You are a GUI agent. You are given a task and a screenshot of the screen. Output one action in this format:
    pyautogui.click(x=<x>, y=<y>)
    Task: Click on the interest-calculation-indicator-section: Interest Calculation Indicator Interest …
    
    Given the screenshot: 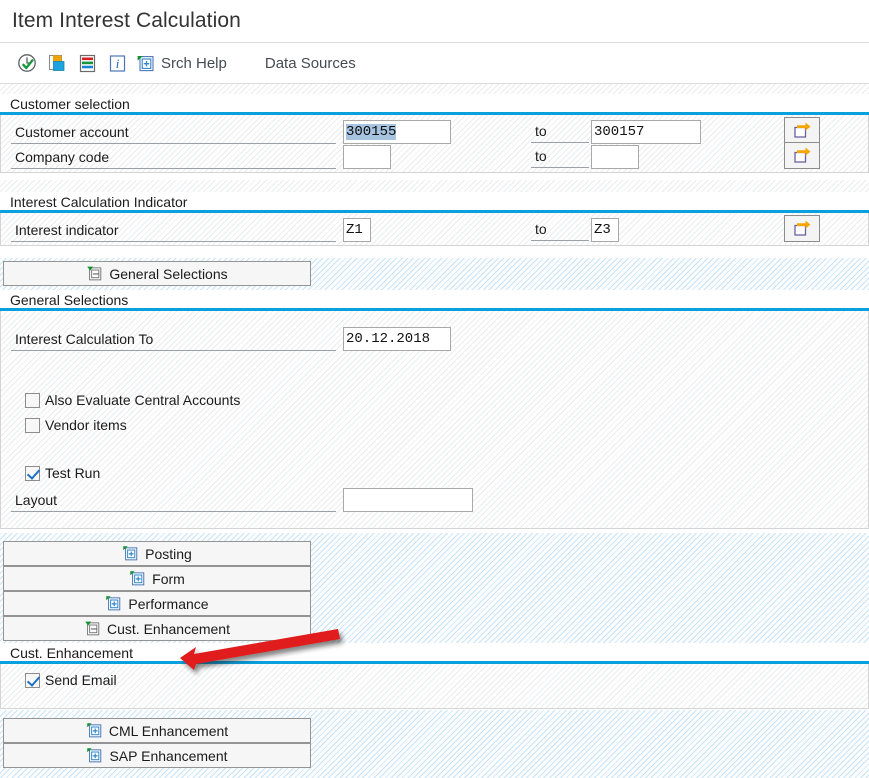 What is the action you would take?
    pyautogui.click(x=434, y=219)
    